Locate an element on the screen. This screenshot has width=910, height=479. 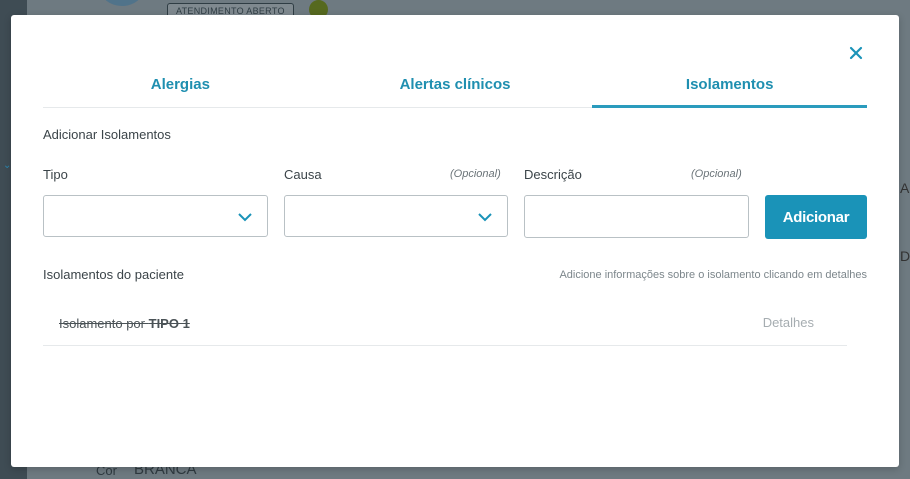
close-button is located at coordinates (856, 53).